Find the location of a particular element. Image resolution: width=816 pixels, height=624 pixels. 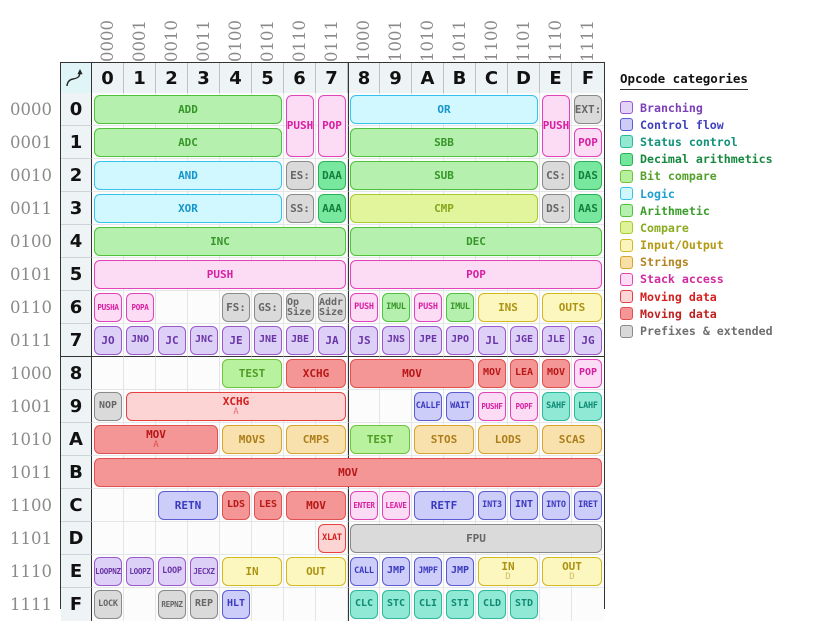

opcode-cell: EXT: is located at coordinates (588, 109).